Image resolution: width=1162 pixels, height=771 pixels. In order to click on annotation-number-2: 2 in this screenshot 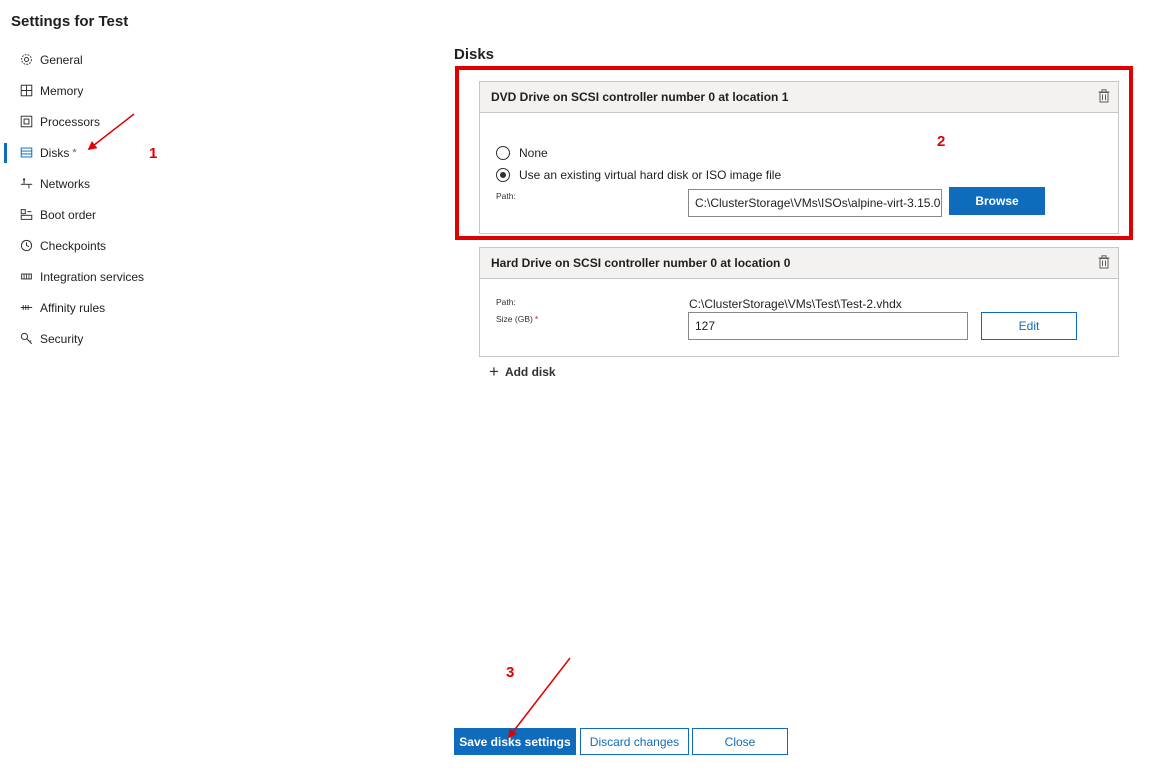, I will do `click(941, 141)`.